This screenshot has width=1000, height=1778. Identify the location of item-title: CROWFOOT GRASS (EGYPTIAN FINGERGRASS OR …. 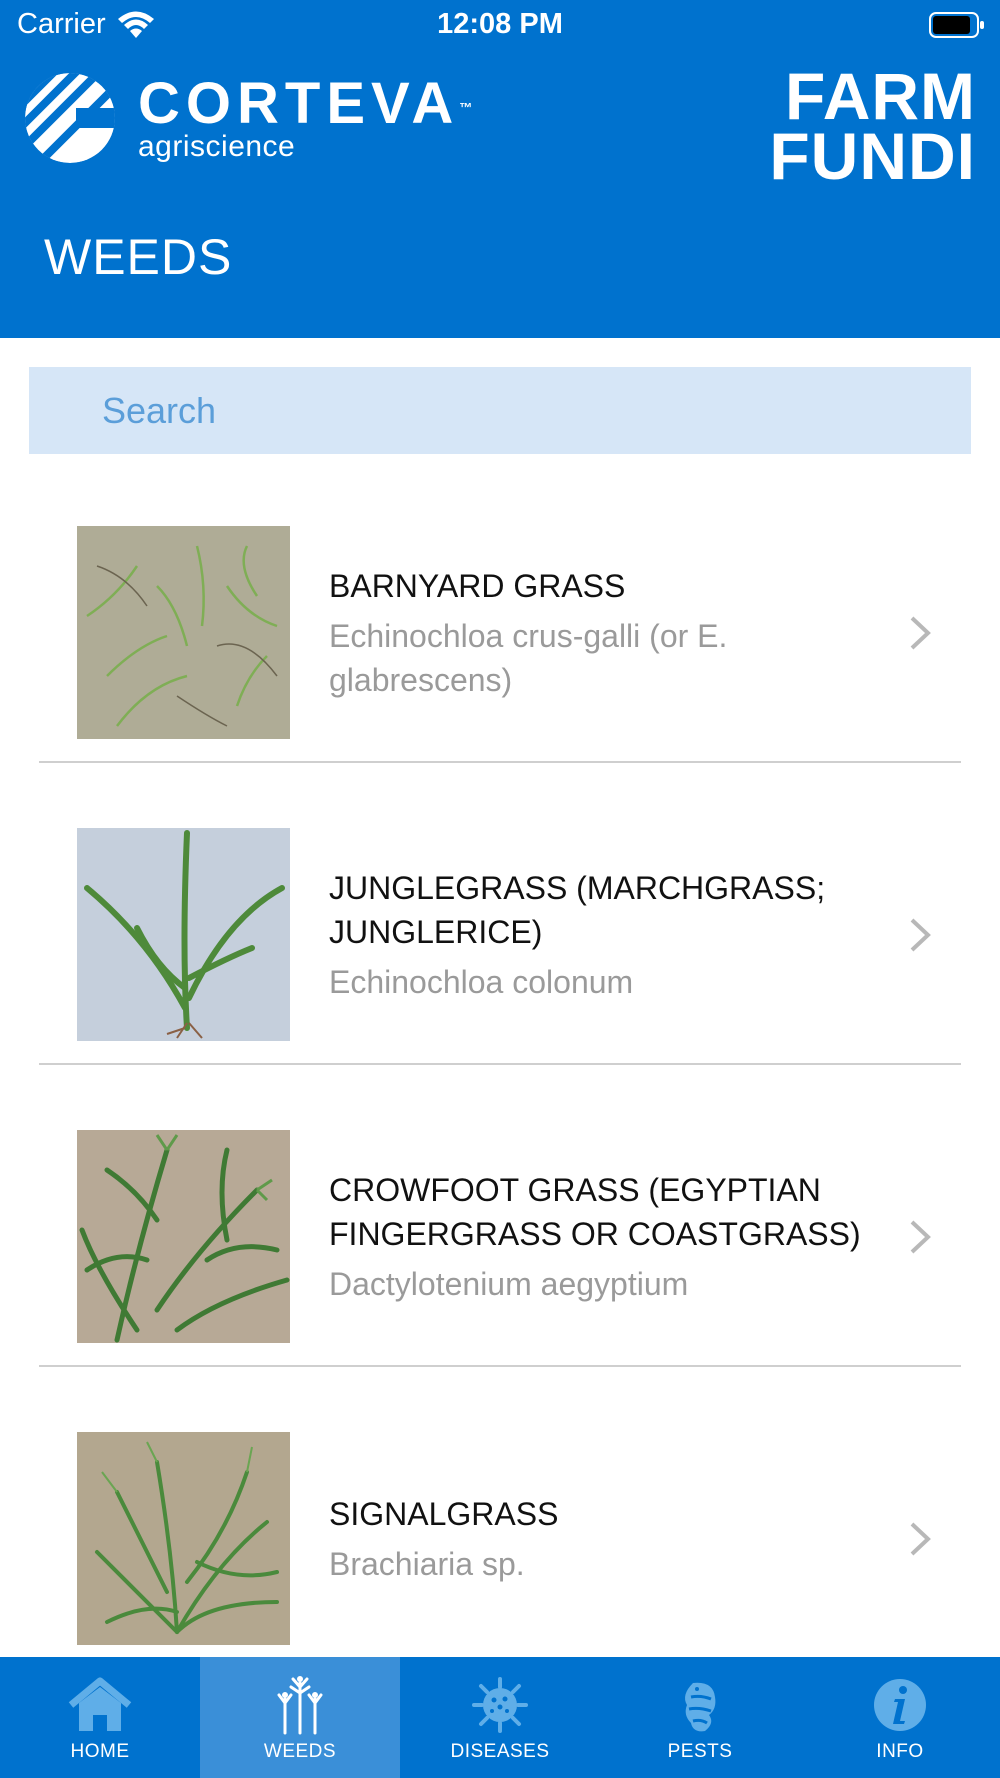
(595, 1212).